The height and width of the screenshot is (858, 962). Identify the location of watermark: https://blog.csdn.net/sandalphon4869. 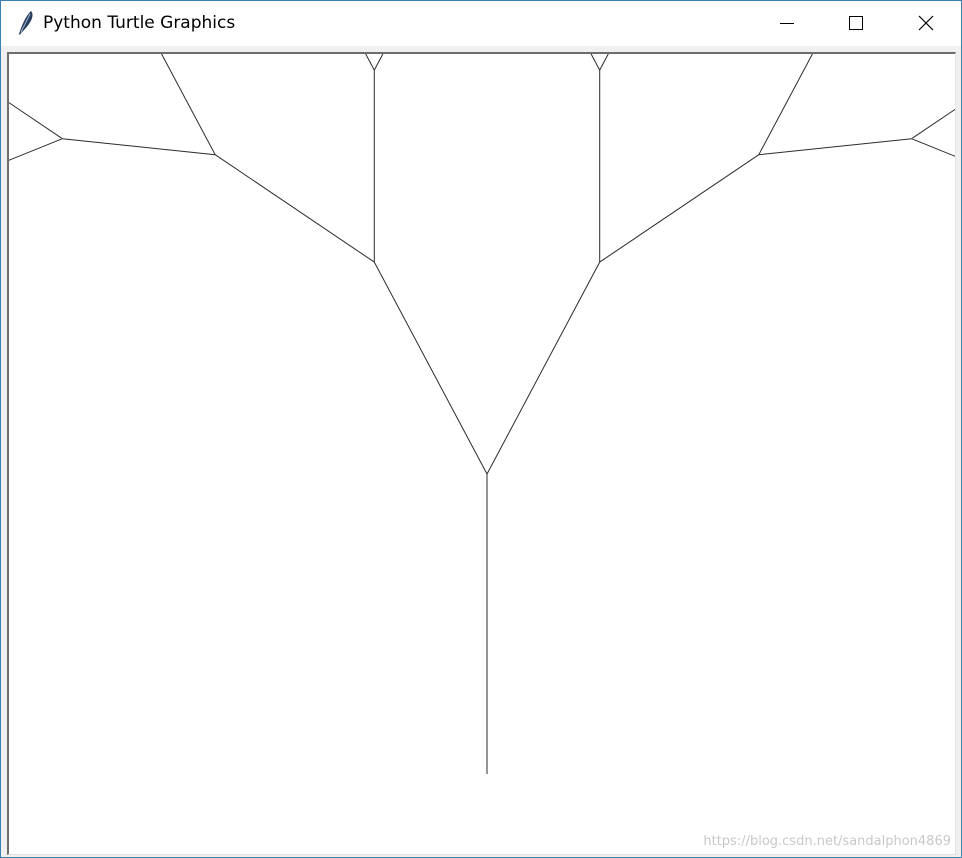
(827, 841).